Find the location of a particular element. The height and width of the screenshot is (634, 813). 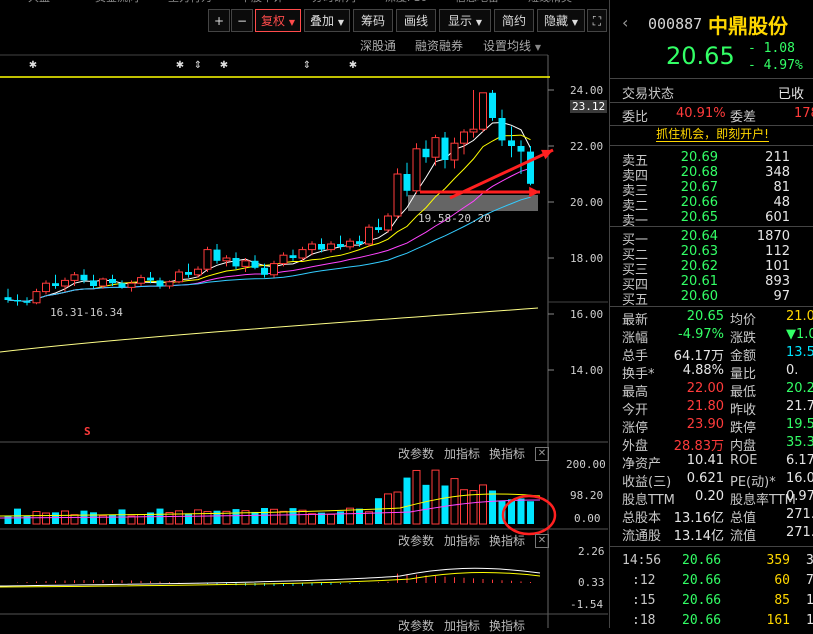

macd-add-indicator: 加指标 is located at coordinates (462, 540).